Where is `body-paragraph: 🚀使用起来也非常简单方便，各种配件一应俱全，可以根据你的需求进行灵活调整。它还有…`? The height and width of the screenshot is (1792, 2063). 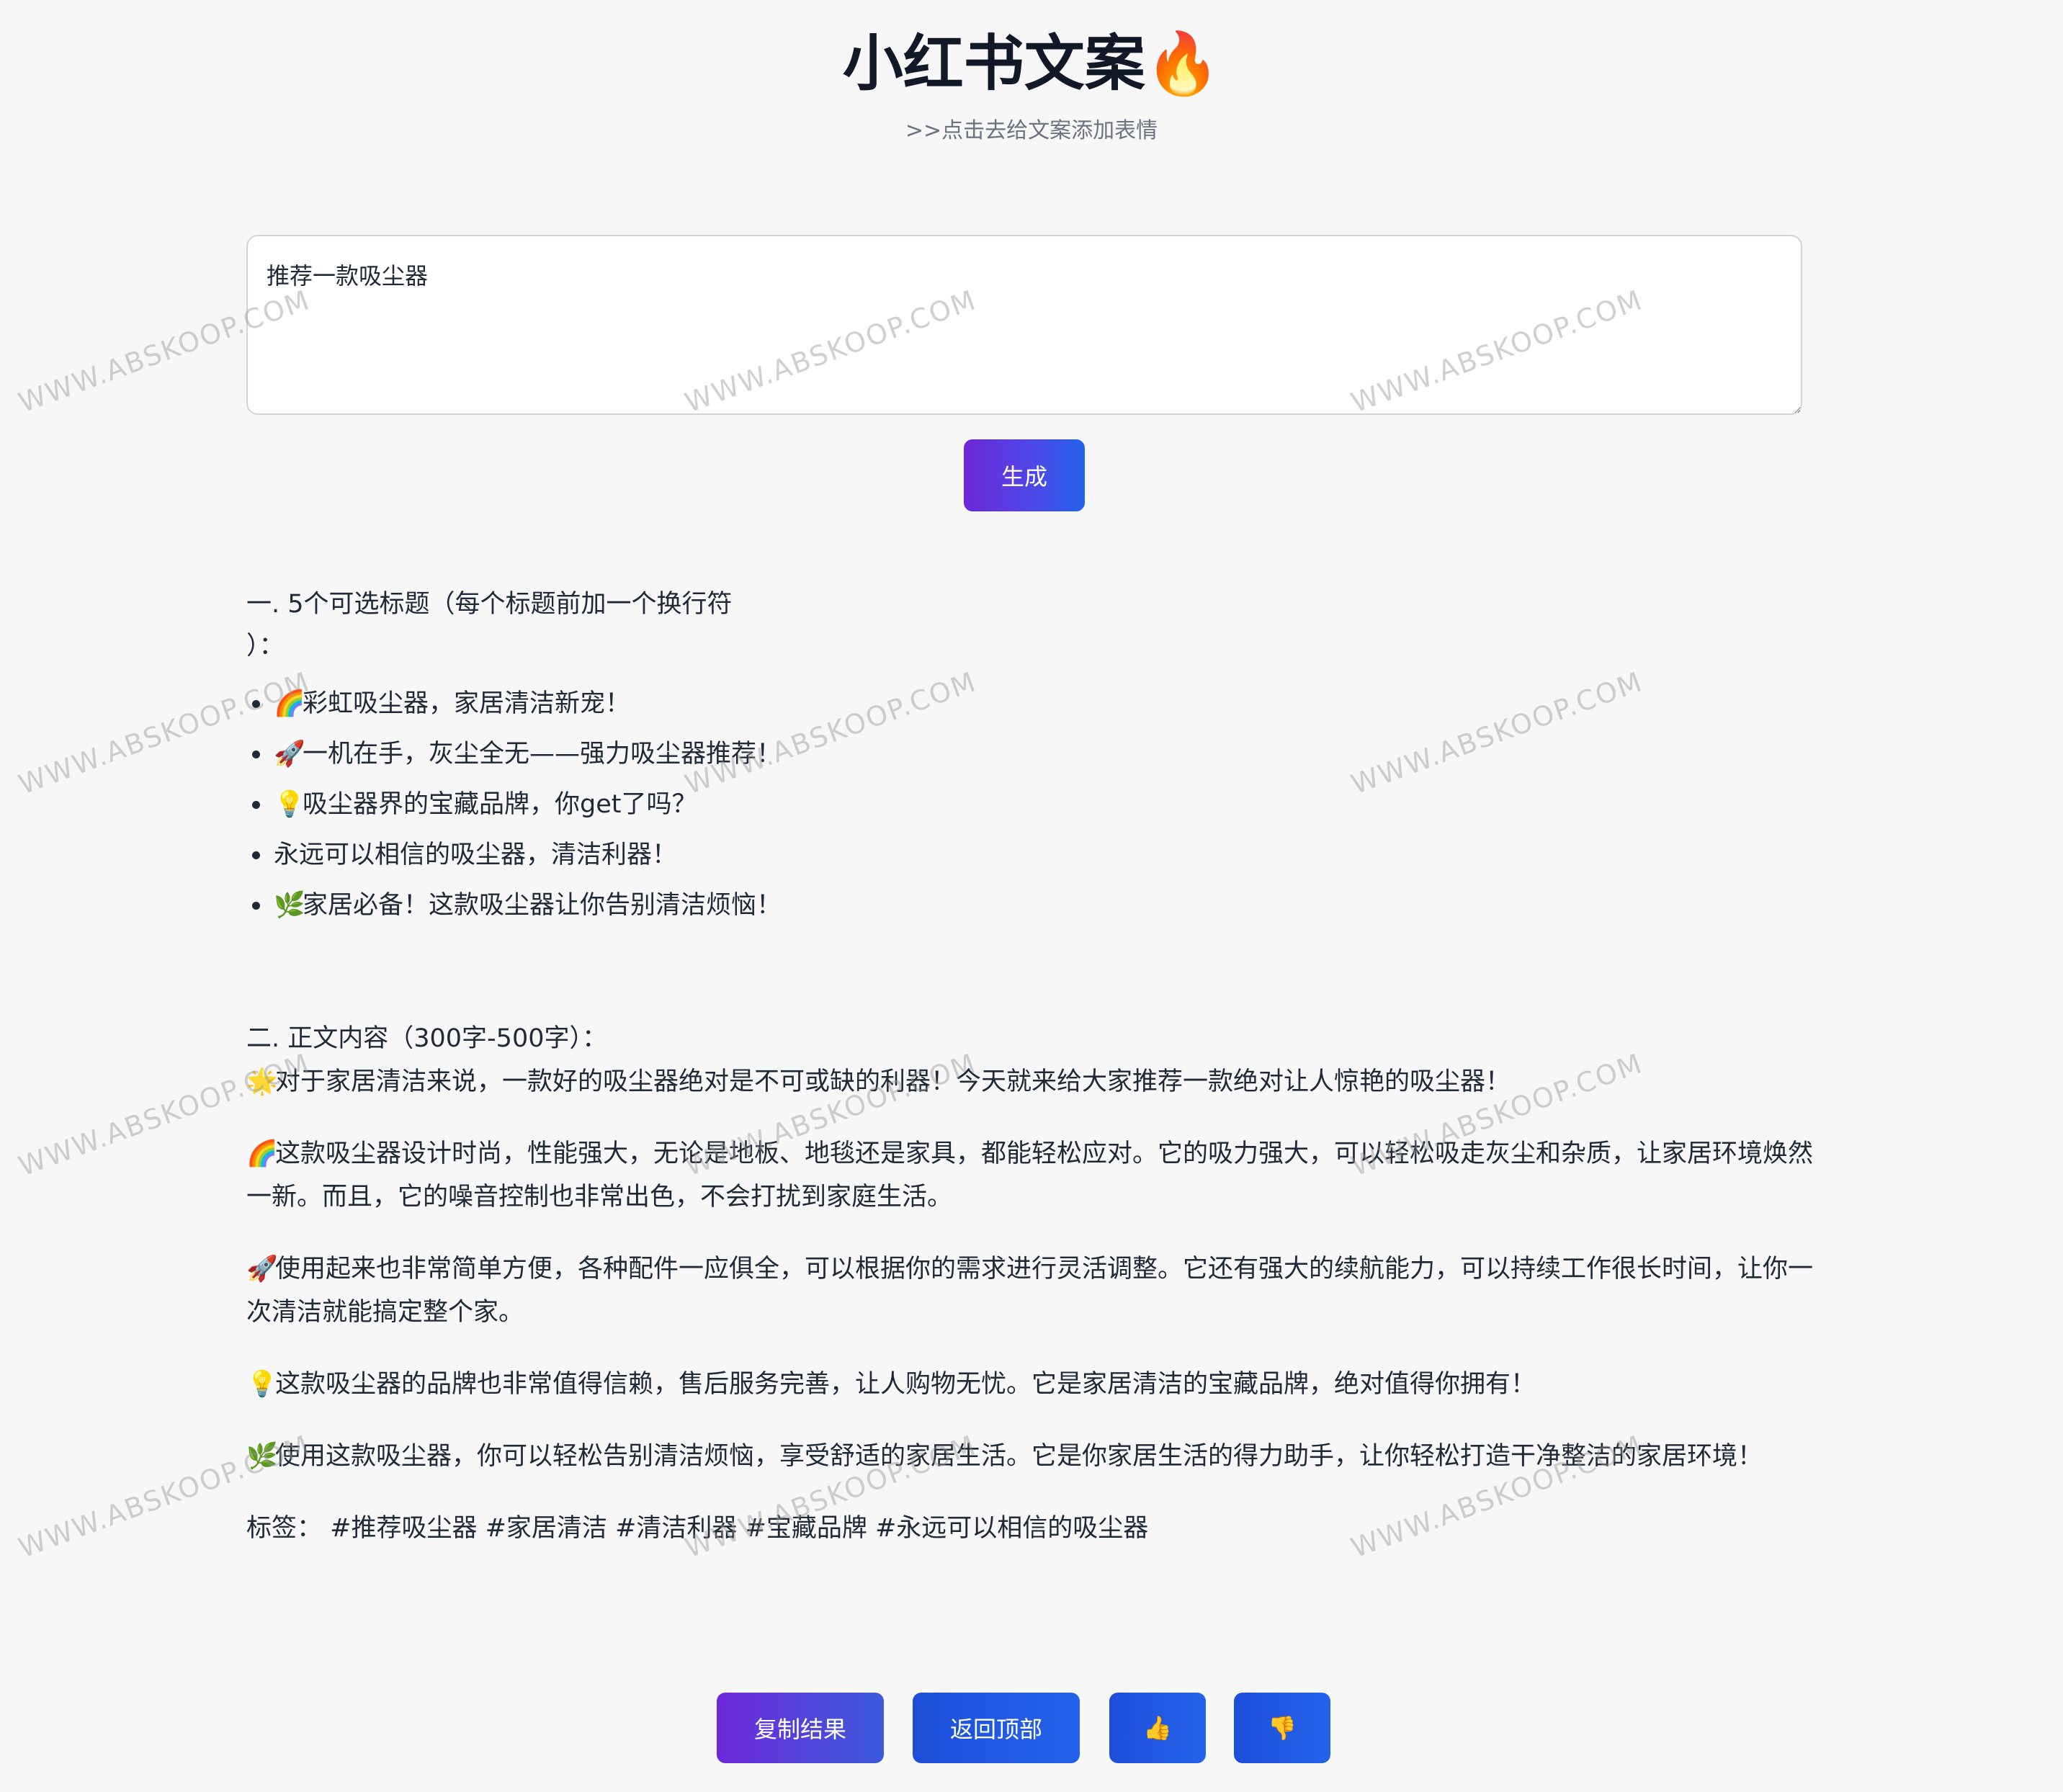 body-paragraph: 🚀使用起来也非常简单方便，各种配件一应俱全，可以根据你的需求进行灵活调整。它还有… is located at coordinates (1038, 1291).